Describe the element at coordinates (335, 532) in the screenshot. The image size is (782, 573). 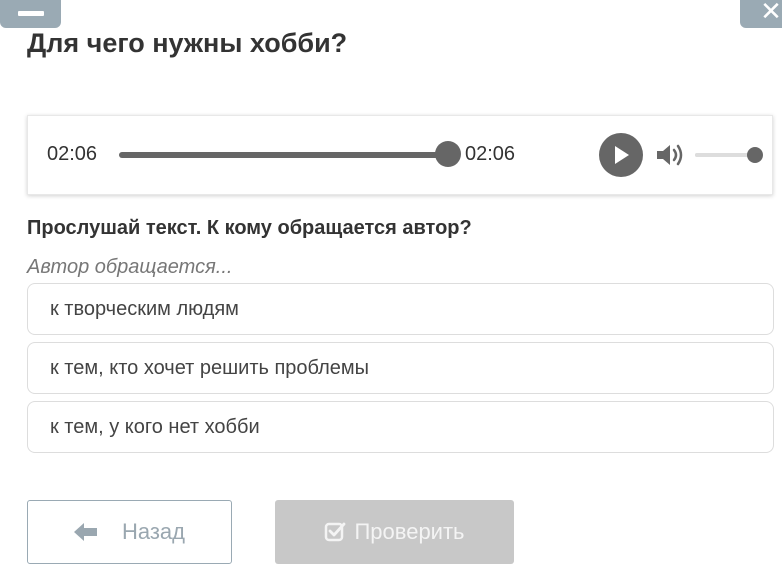
I see `checkbox-check-icon` at that location.